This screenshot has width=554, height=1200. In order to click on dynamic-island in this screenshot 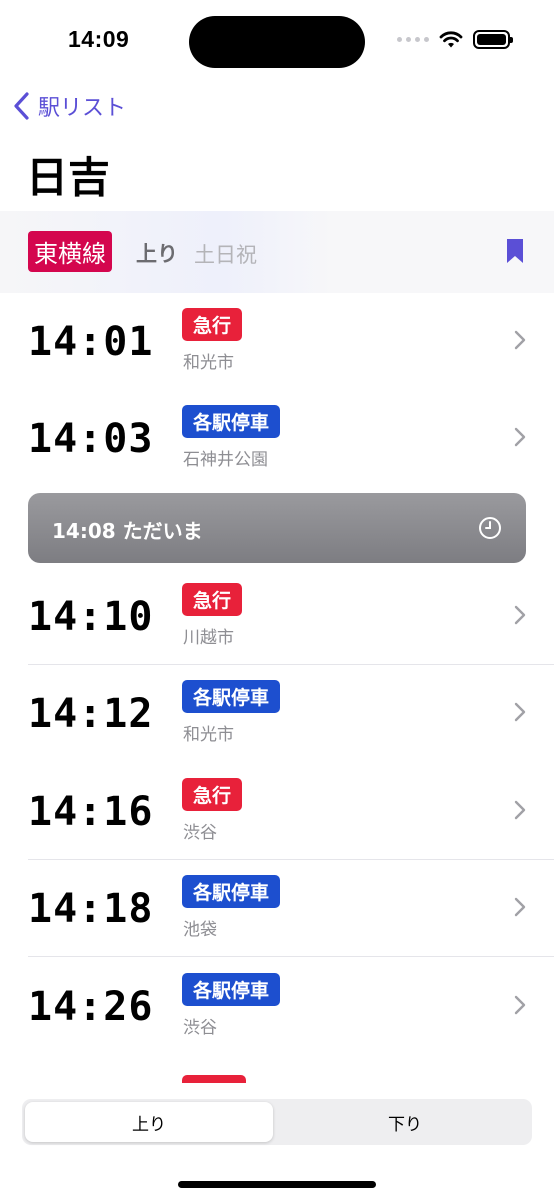, I will do `click(277, 42)`.